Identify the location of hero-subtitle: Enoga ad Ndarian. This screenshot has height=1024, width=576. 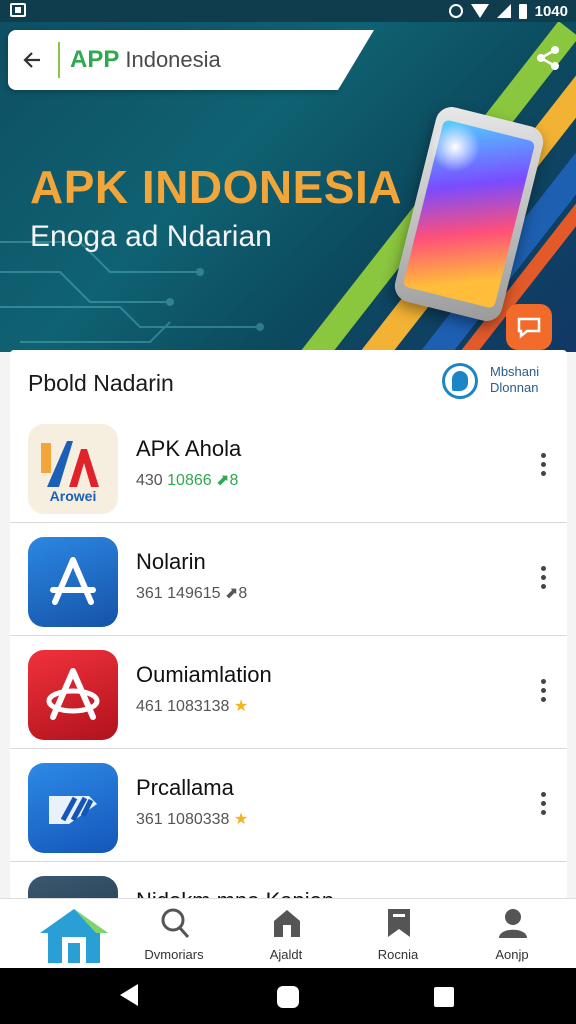
(151, 236).